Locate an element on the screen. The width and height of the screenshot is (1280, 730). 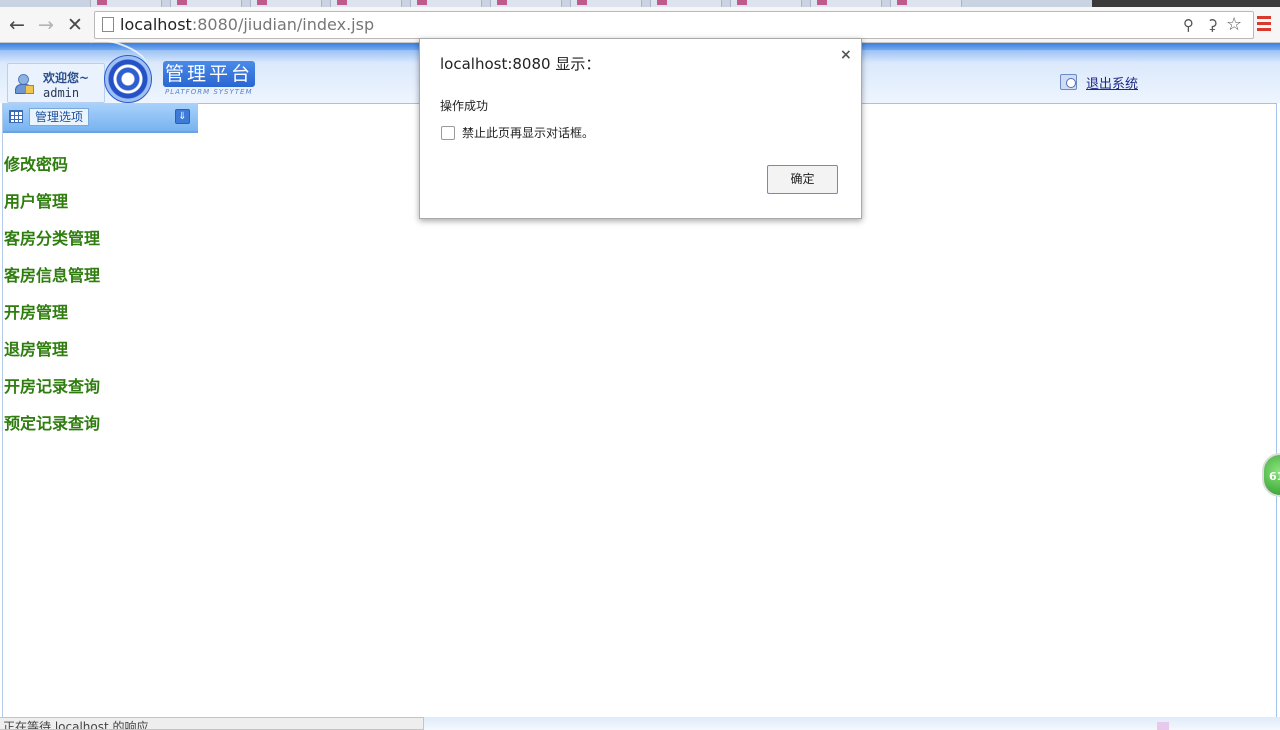
page-icon is located at coordinates (108, 24).